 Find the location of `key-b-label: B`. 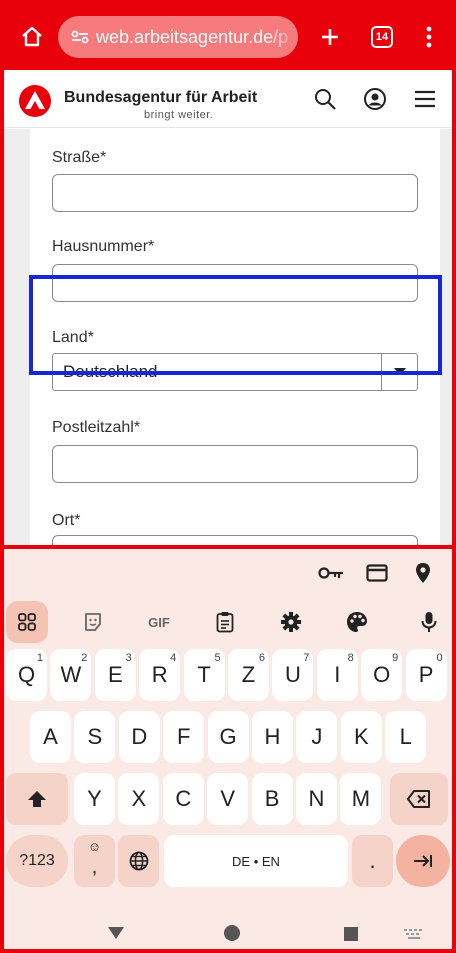

key-b-label: B is located at coordinates (272, 798).